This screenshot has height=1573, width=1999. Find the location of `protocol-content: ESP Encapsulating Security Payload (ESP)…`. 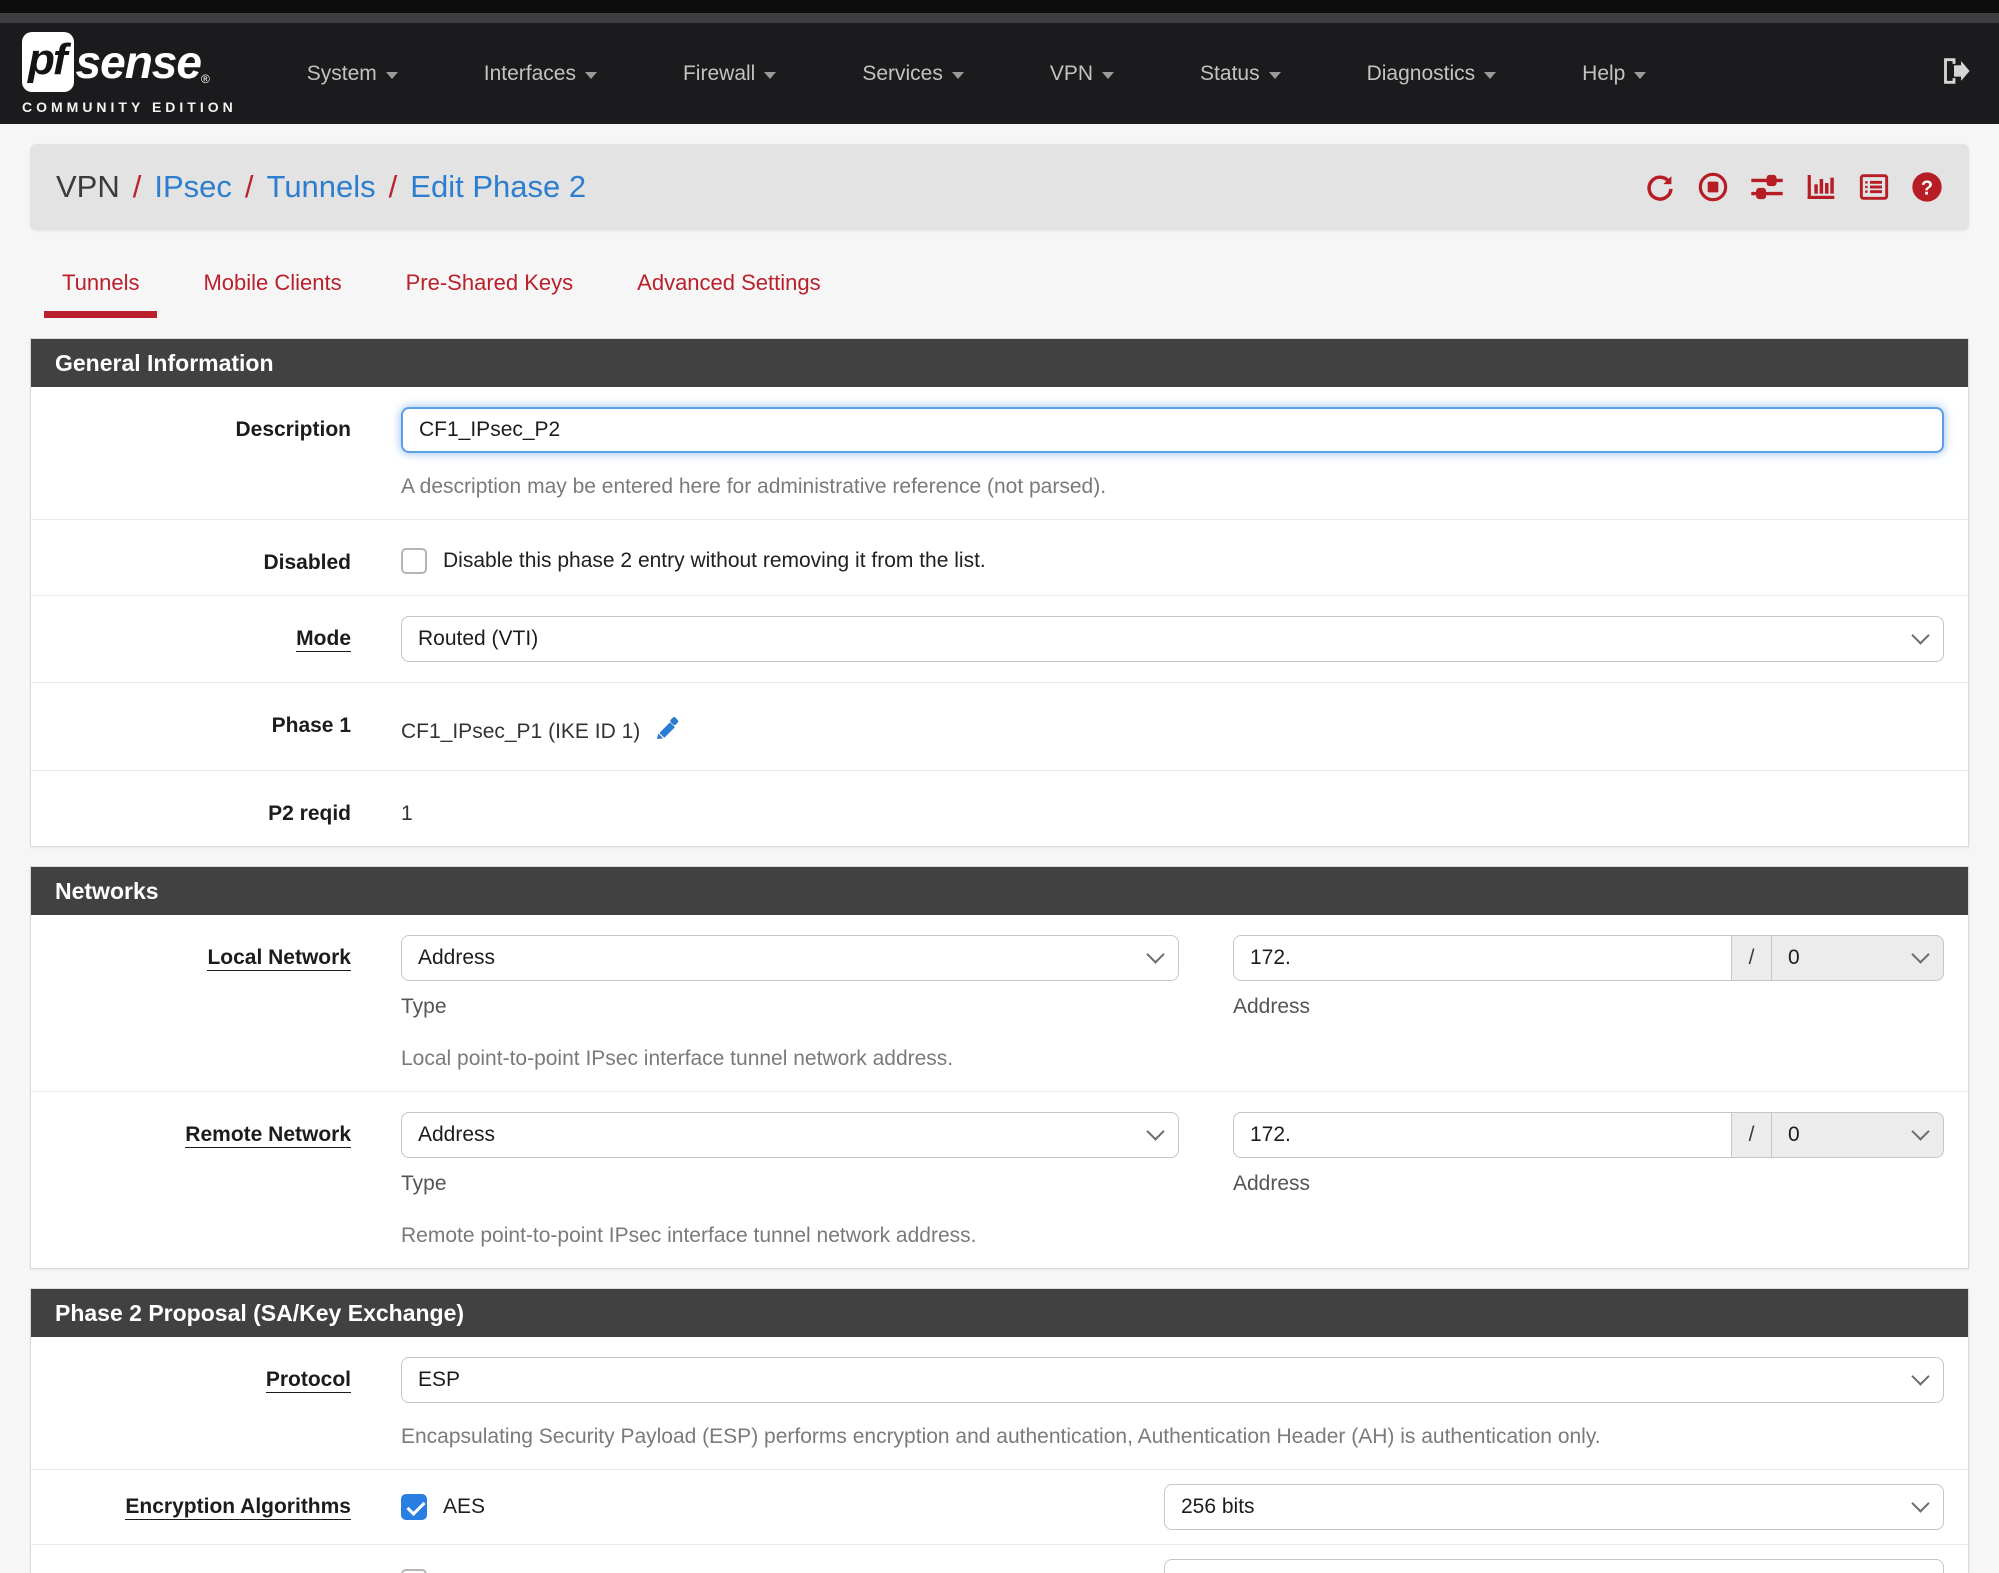

protocol-content: ESP Encapsulating Security Payload (ESP)… is located at coordinates (1159, 1403).